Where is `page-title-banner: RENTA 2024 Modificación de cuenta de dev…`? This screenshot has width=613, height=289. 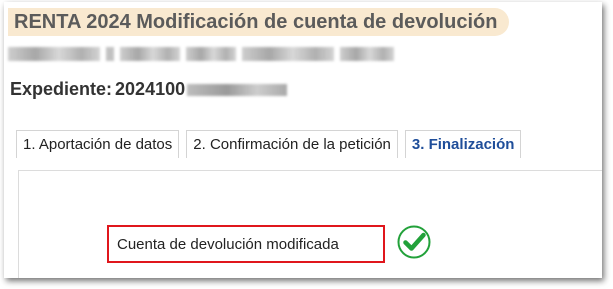 page-title-banner: RENTA 2024 Modificación de cuenta de dev… is located at coordinates (259, 22).